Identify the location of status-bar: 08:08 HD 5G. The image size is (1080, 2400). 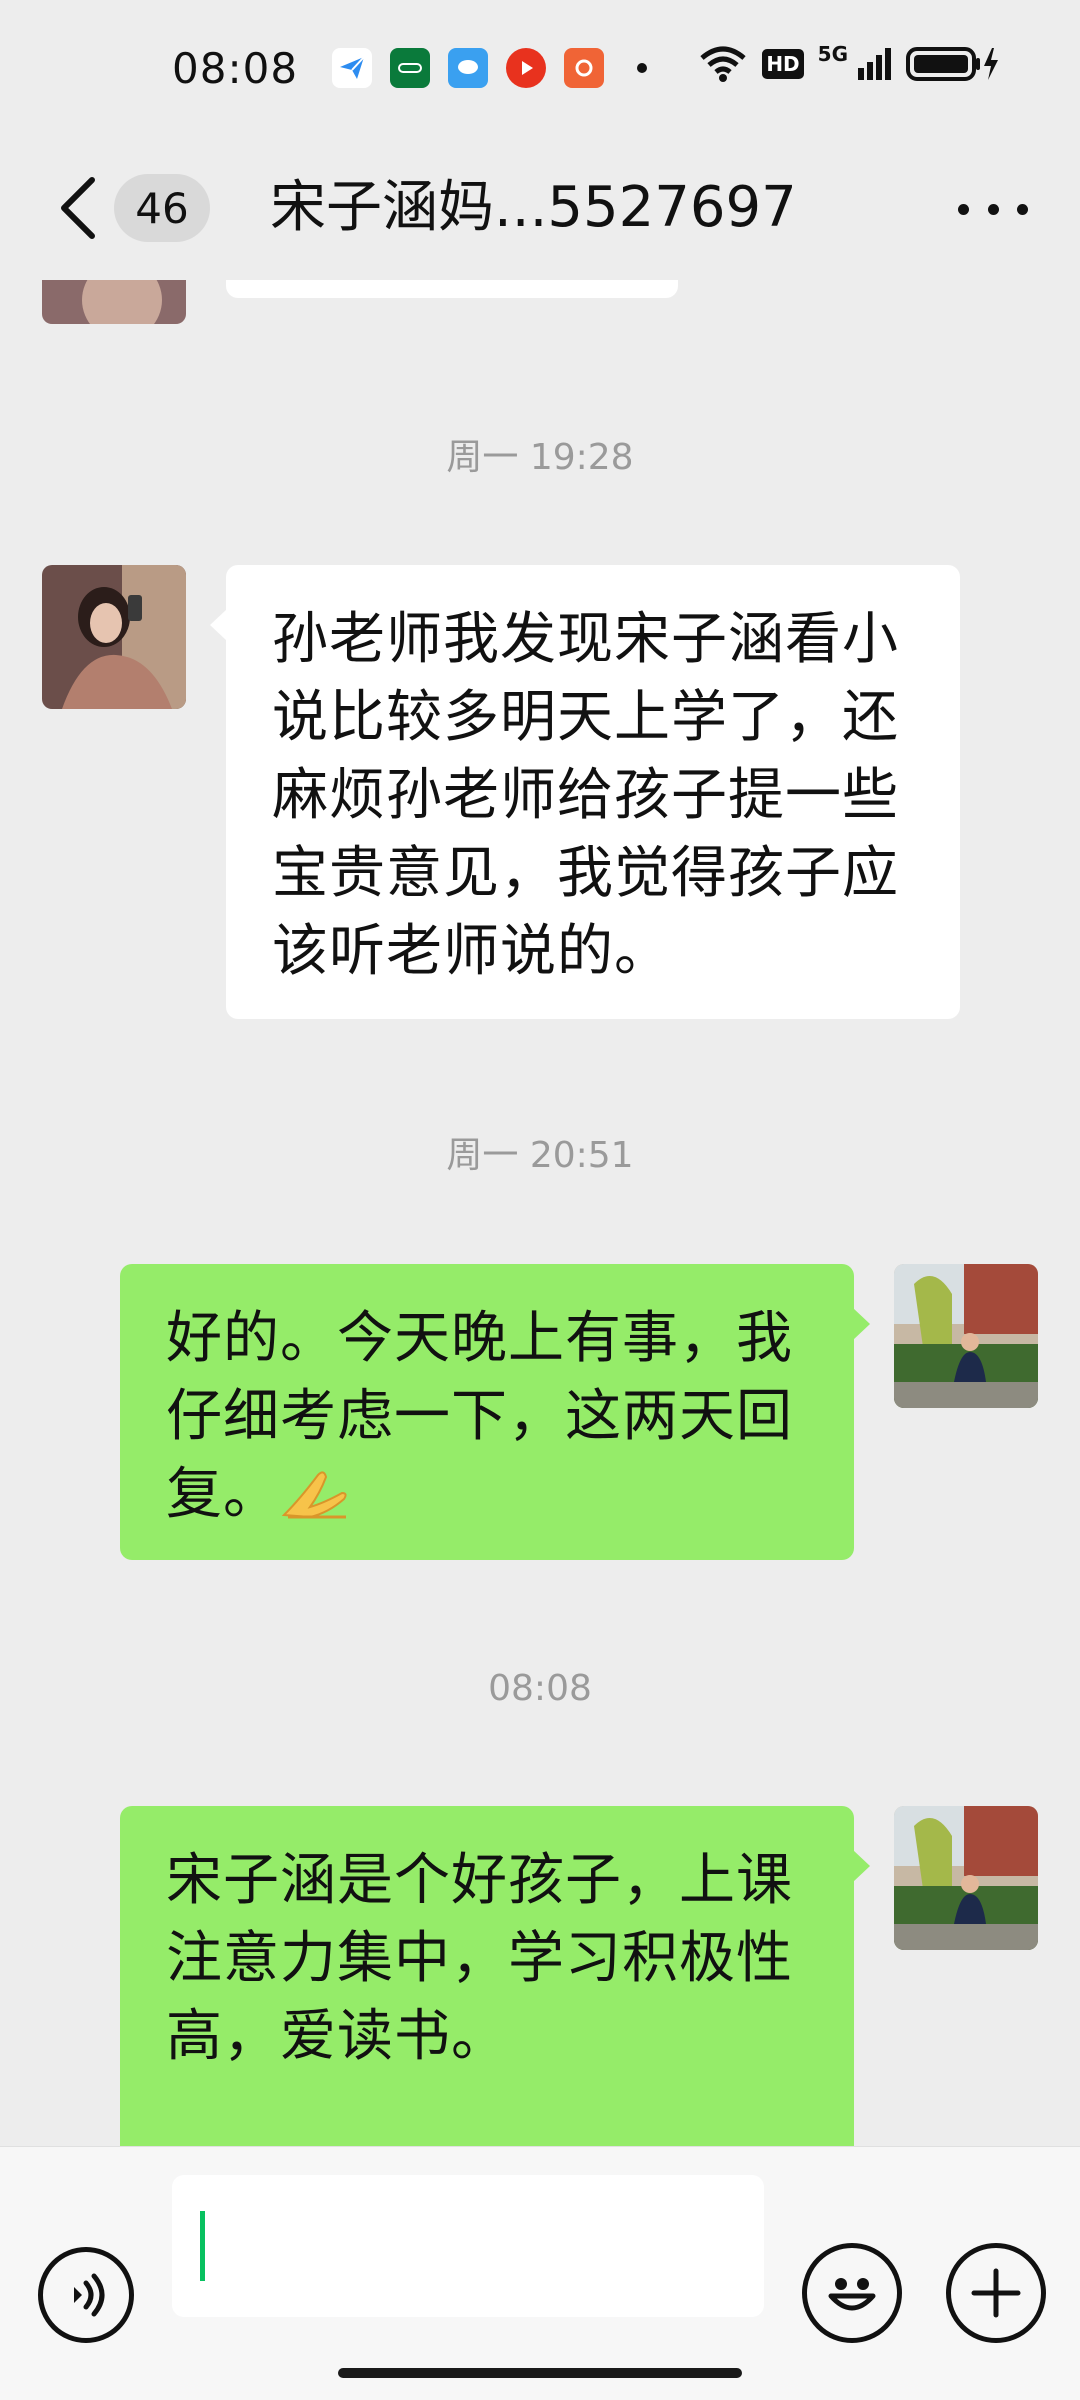
(540, 68).